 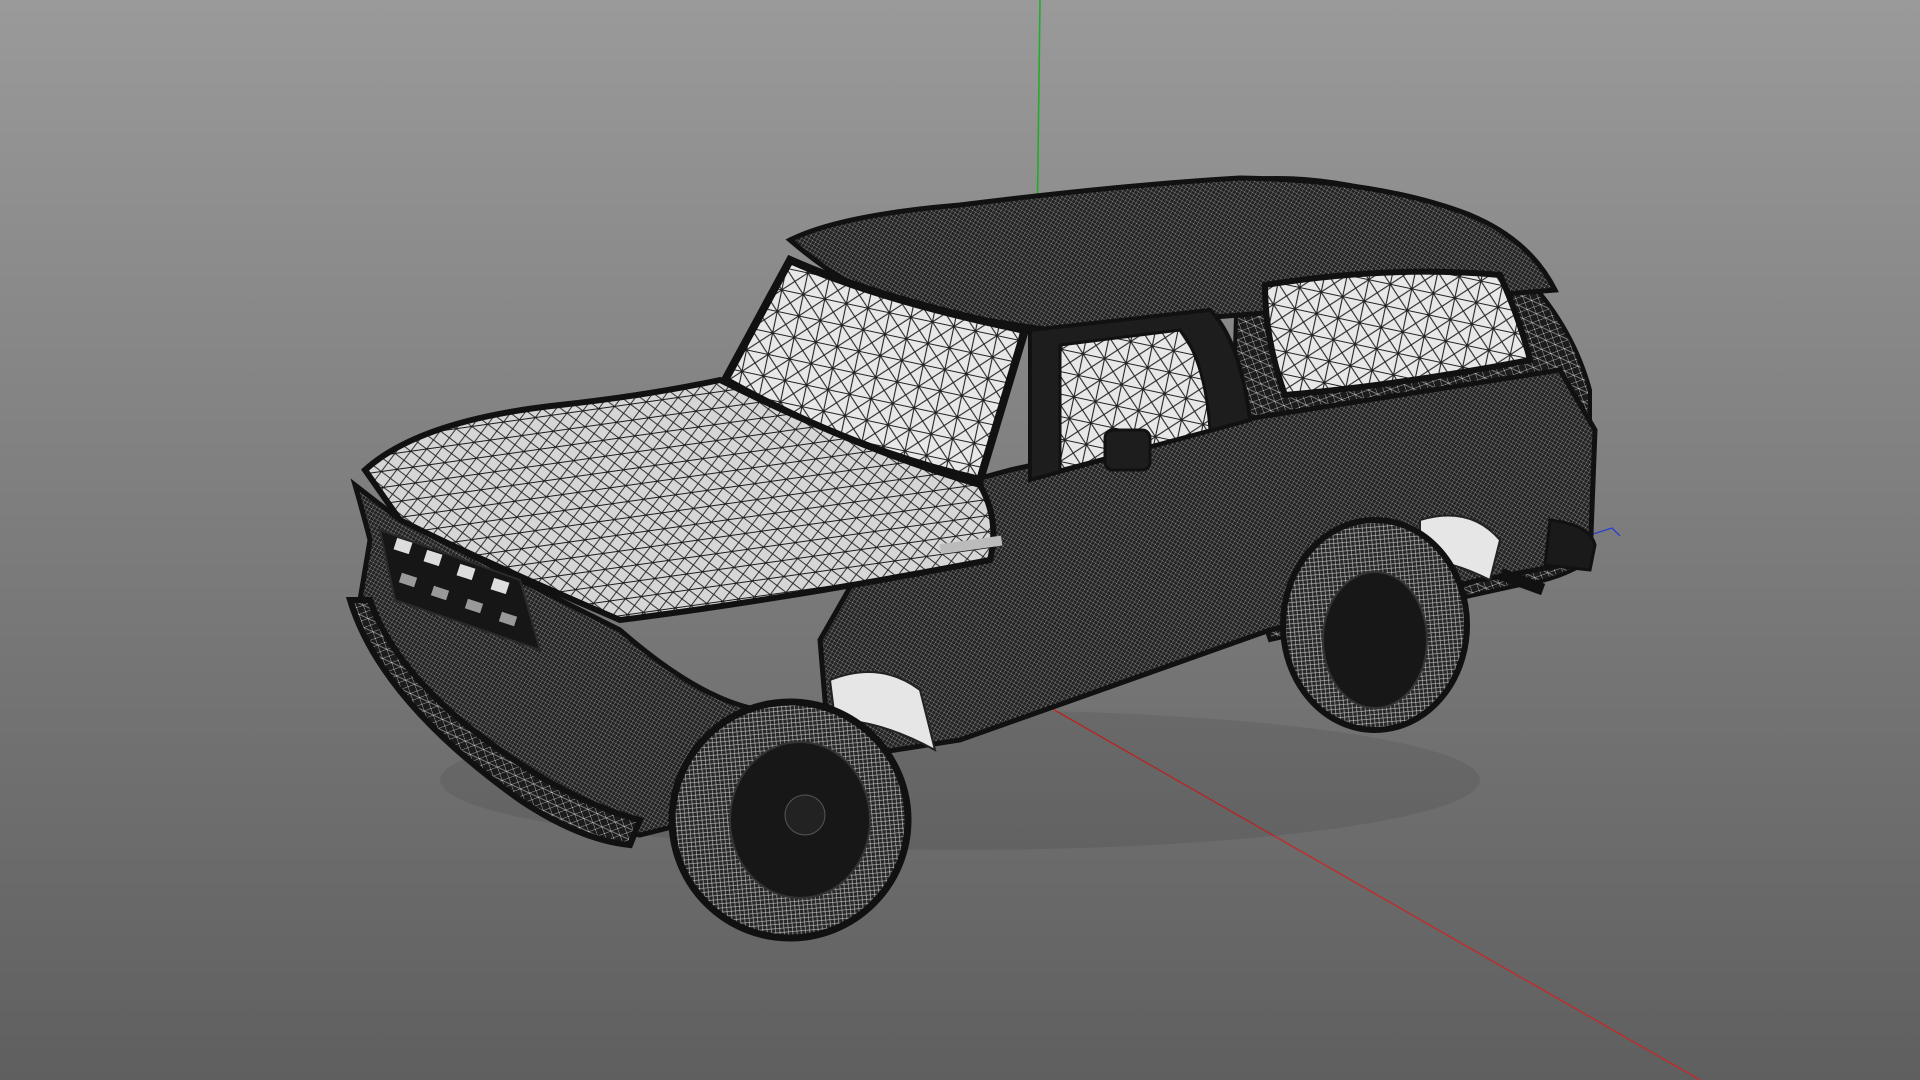 I want to click on z-axis-marker, so click(x=1605, y=532).